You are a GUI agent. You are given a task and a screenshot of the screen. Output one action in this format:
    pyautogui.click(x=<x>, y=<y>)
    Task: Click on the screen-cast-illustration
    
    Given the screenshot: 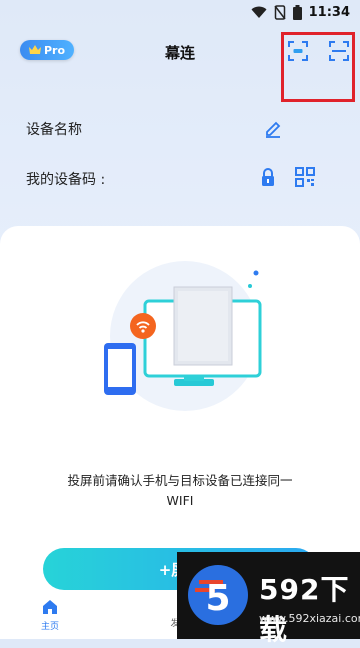 What is the action you would take?
    pyautogui.click(x=183, y=336)
    